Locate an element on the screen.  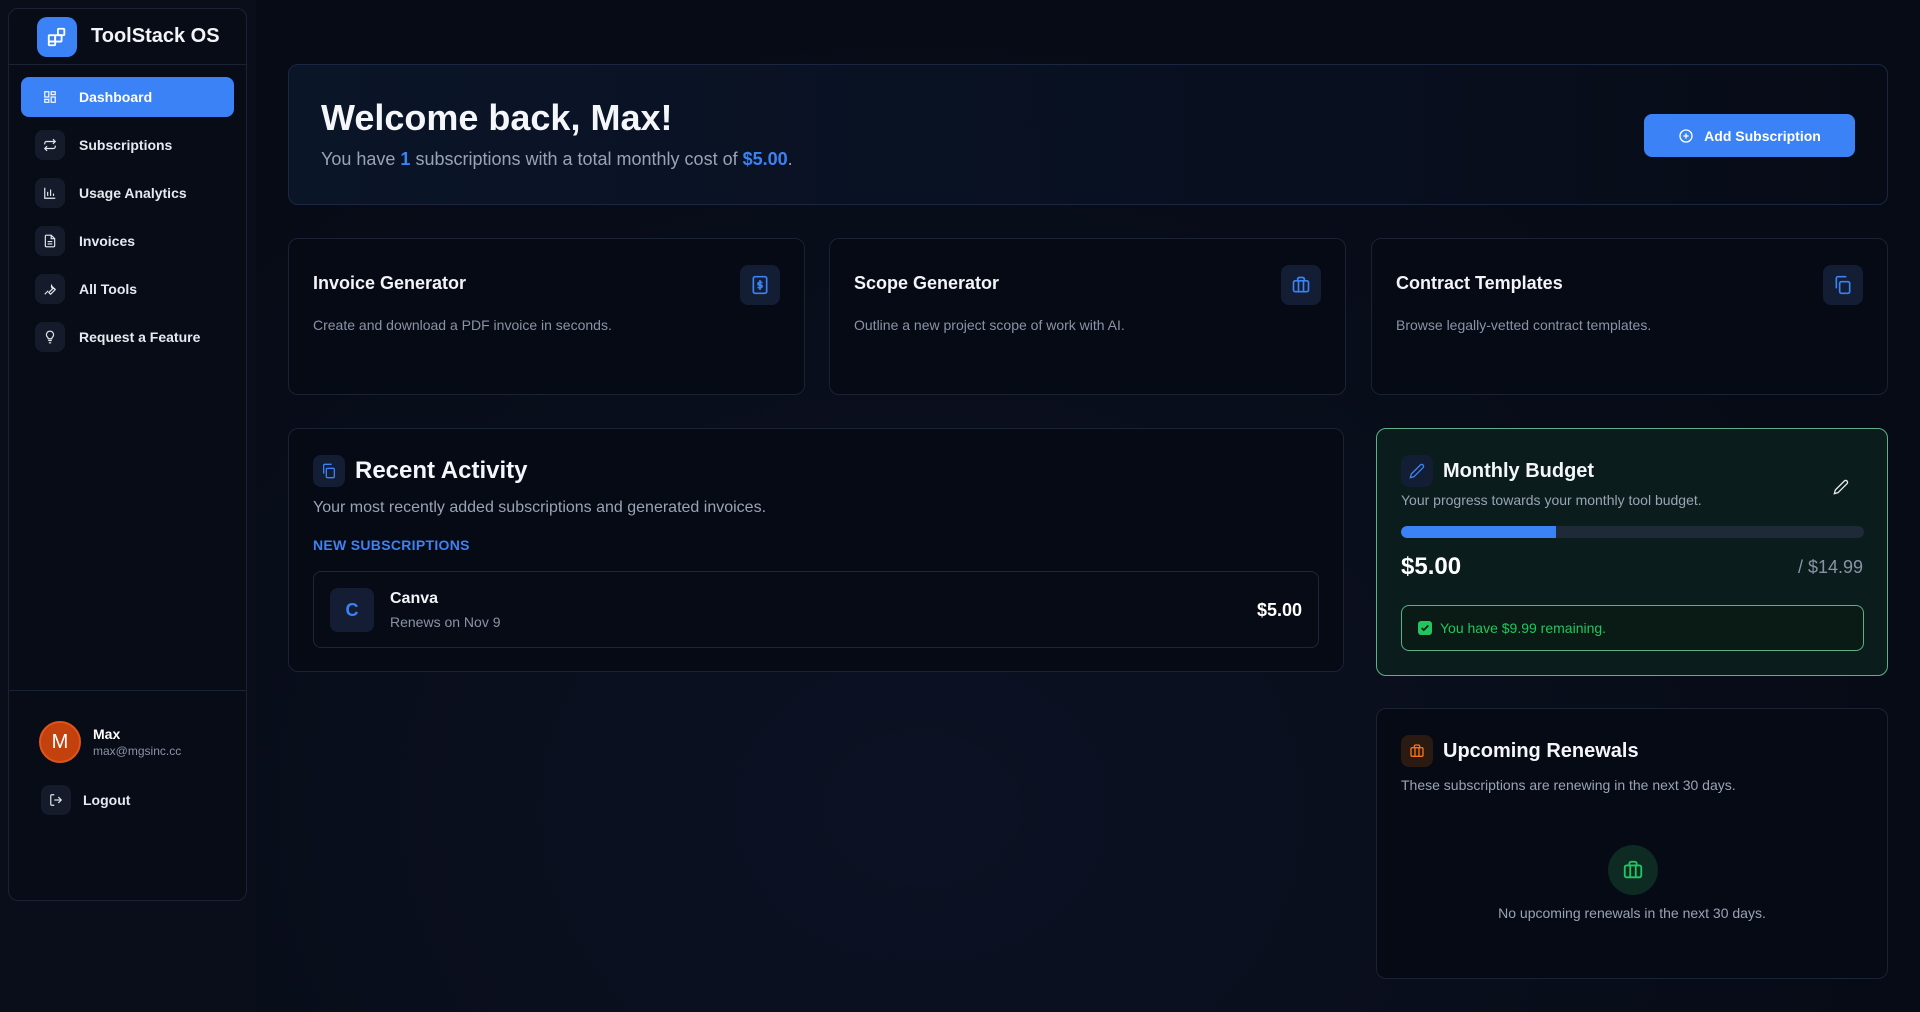
section-title: Monthly Budget is located at coordinates (1519, 470).